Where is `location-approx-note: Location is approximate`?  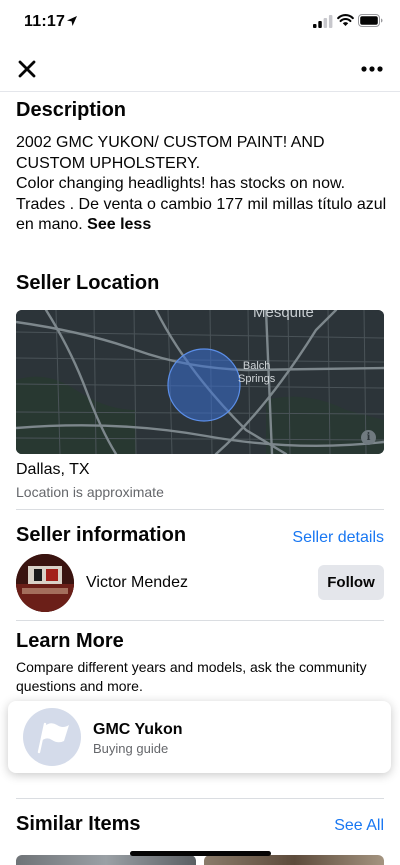
location-approx-note: Location is approximate is located at coordinates (90, 492).